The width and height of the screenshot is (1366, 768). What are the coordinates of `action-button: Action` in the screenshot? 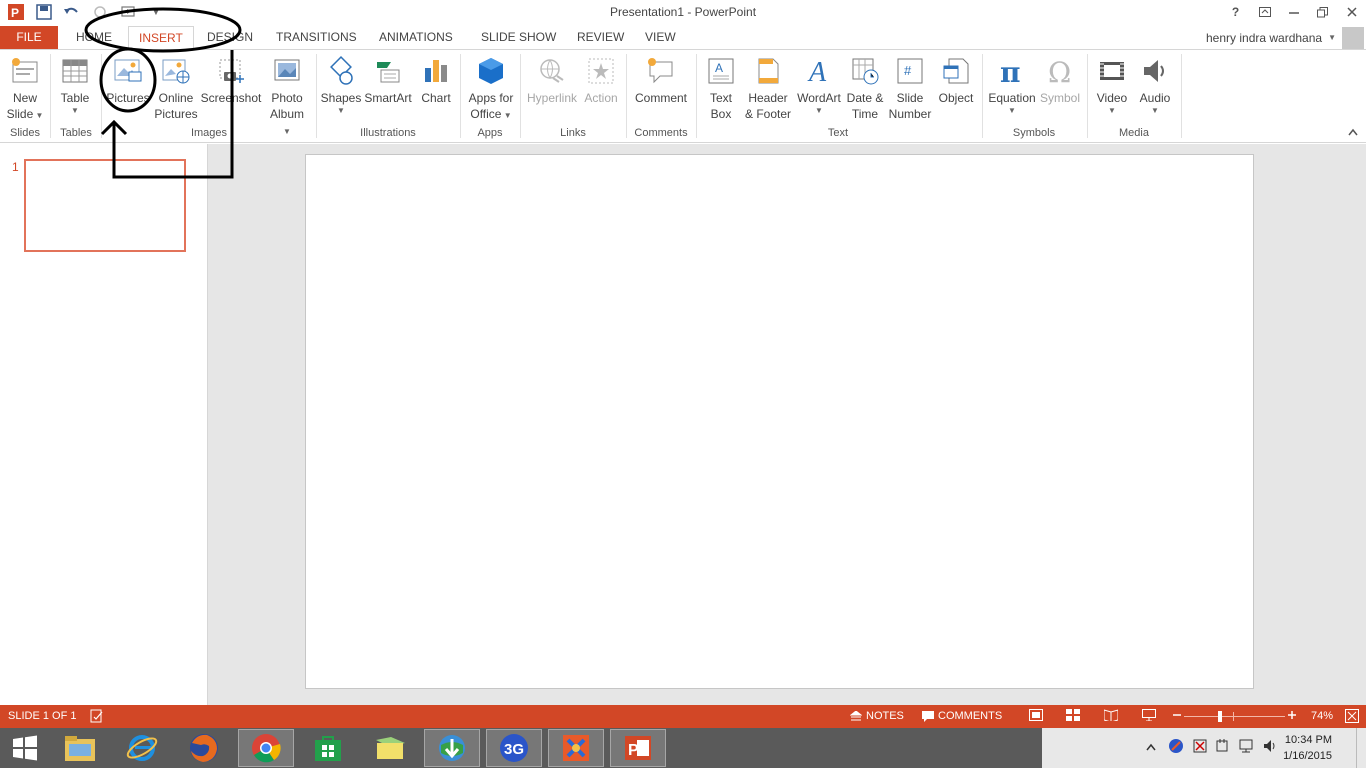 It's located at (601, 80).